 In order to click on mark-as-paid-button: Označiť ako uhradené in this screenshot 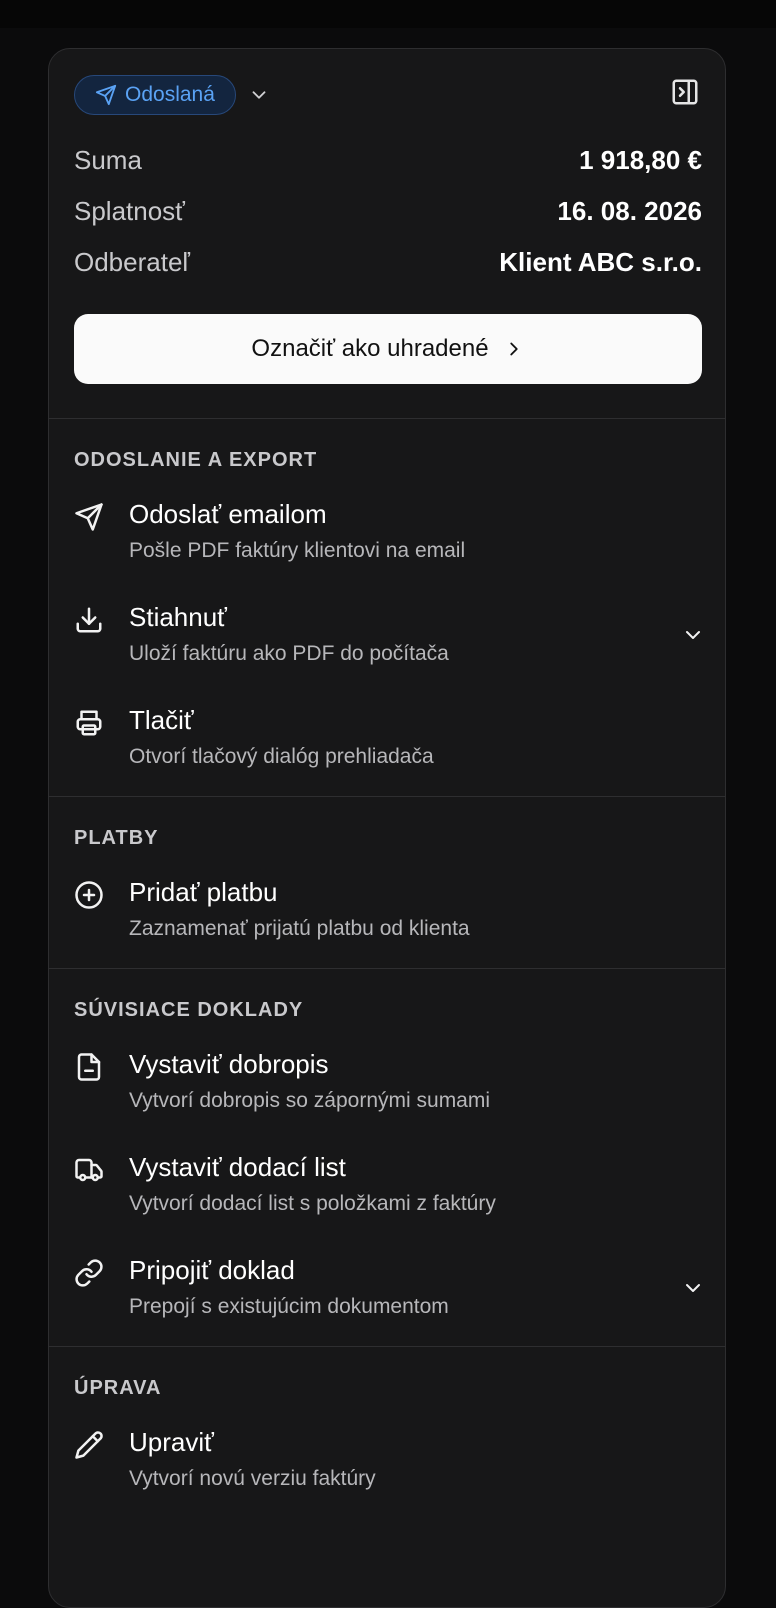, I will do `click(388, 349)`.